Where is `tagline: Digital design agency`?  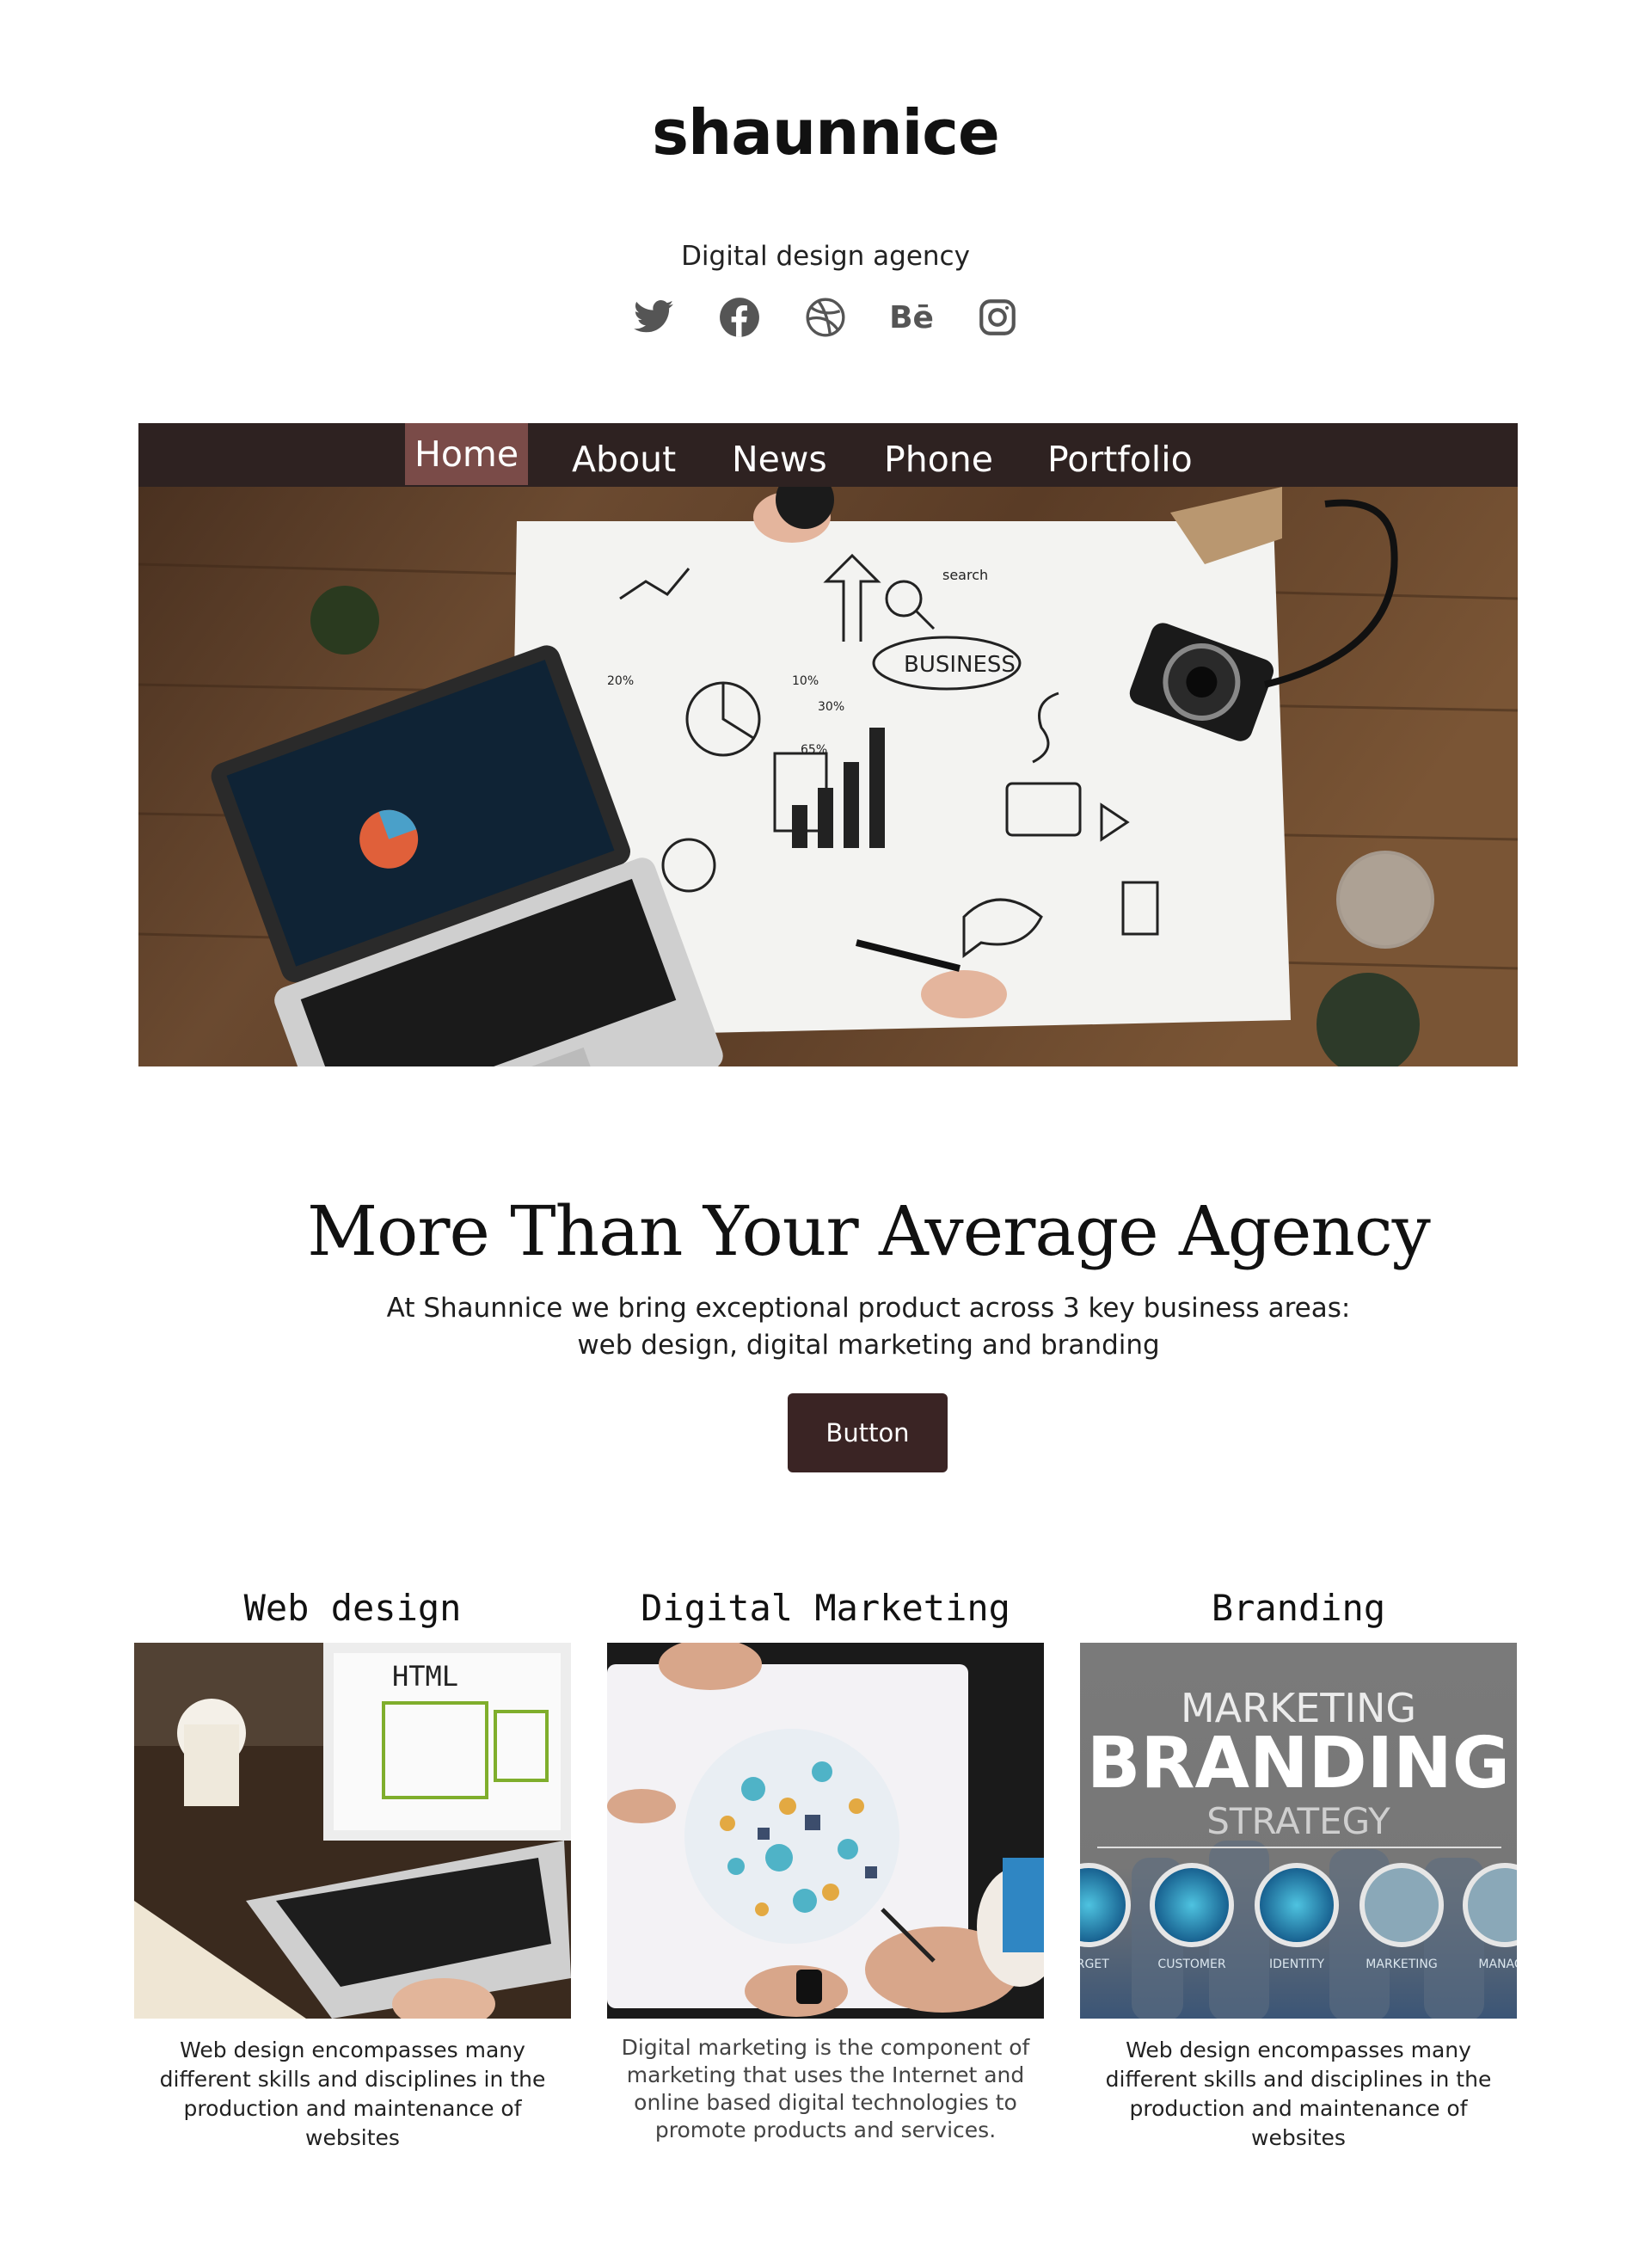 tagline: Digital design agency is located at coordinates (825, 257).